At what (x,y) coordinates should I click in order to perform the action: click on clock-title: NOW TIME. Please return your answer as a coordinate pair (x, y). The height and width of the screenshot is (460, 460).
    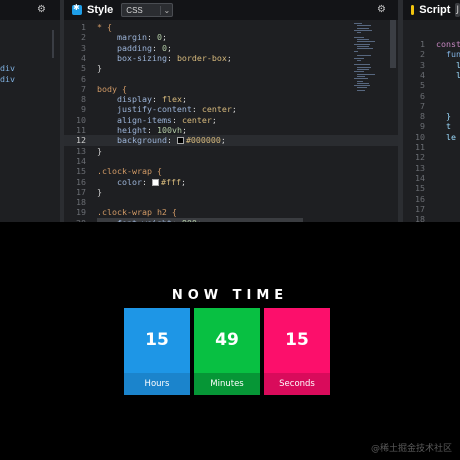
    Looking at the image, I should click on (230, 295).